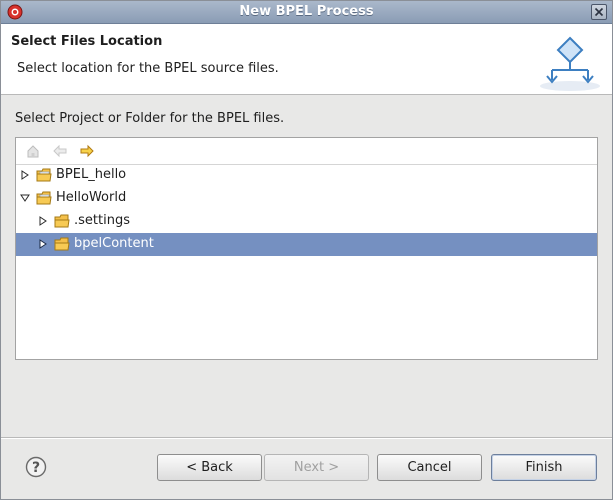 The width and height of the screenshot is (613, 500). I want to click on tree-item-label: BPEL_hello, so click(91, 174).